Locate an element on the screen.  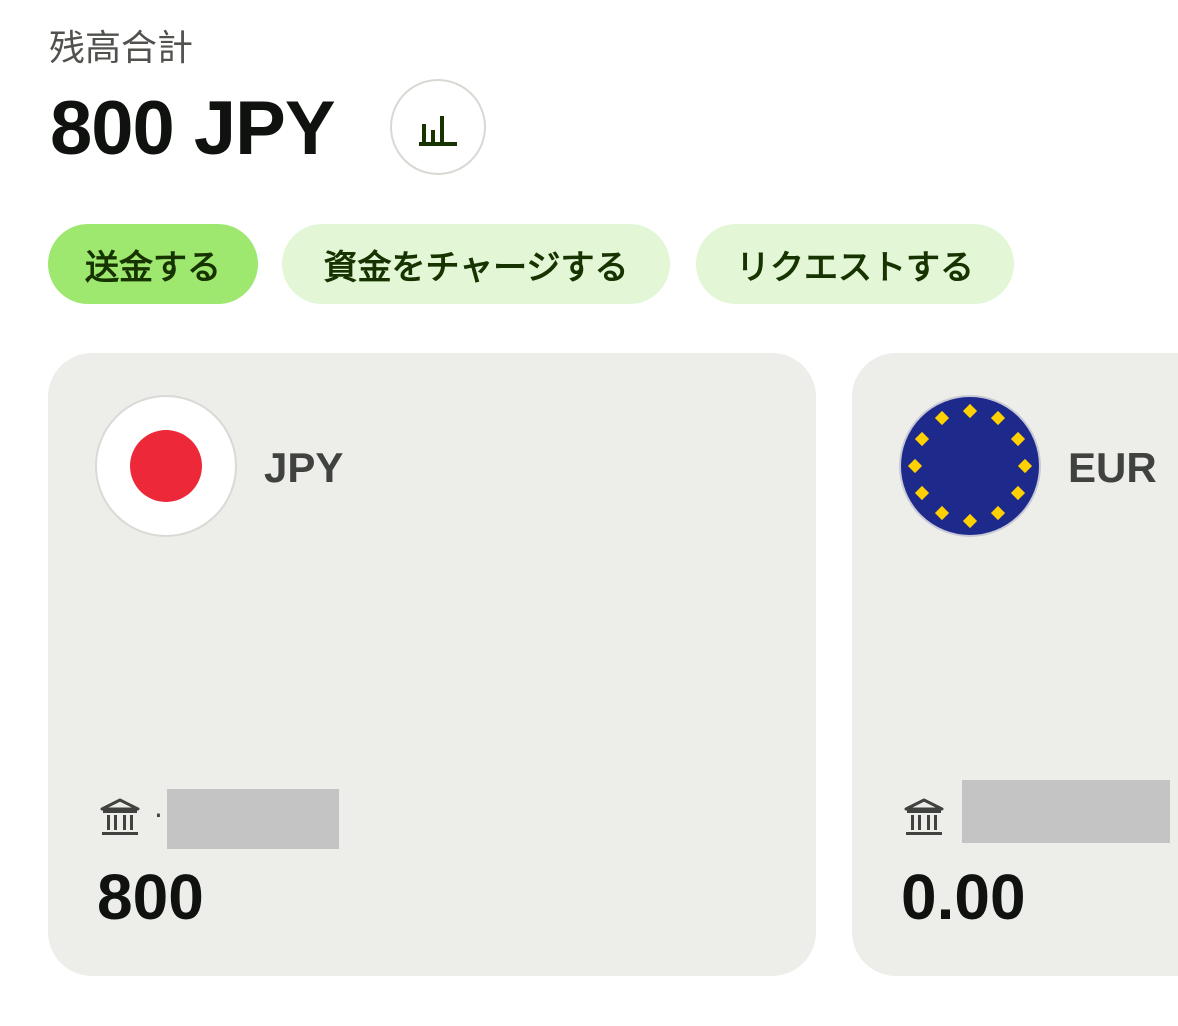
bar-chart-icon is located at coordinates (438, 131).